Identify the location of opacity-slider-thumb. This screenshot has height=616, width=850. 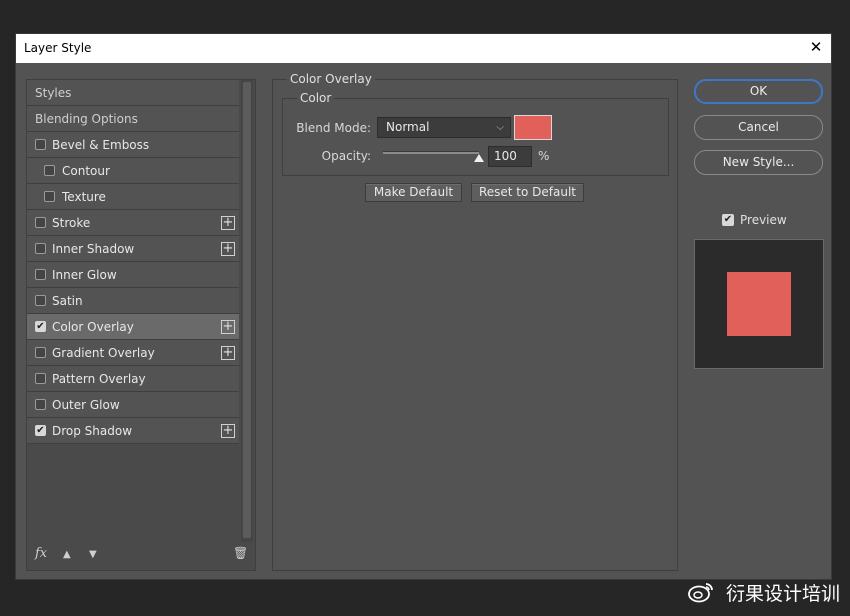
(479, 158).